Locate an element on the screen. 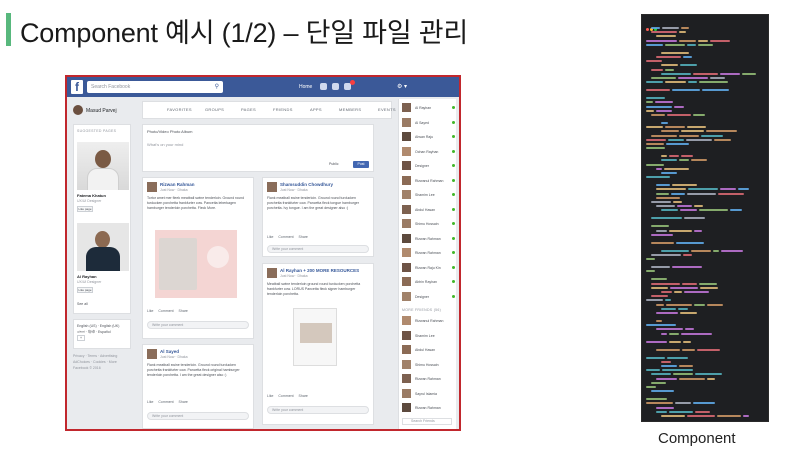  language-link: English (US) is located at coordinates (87, 326).